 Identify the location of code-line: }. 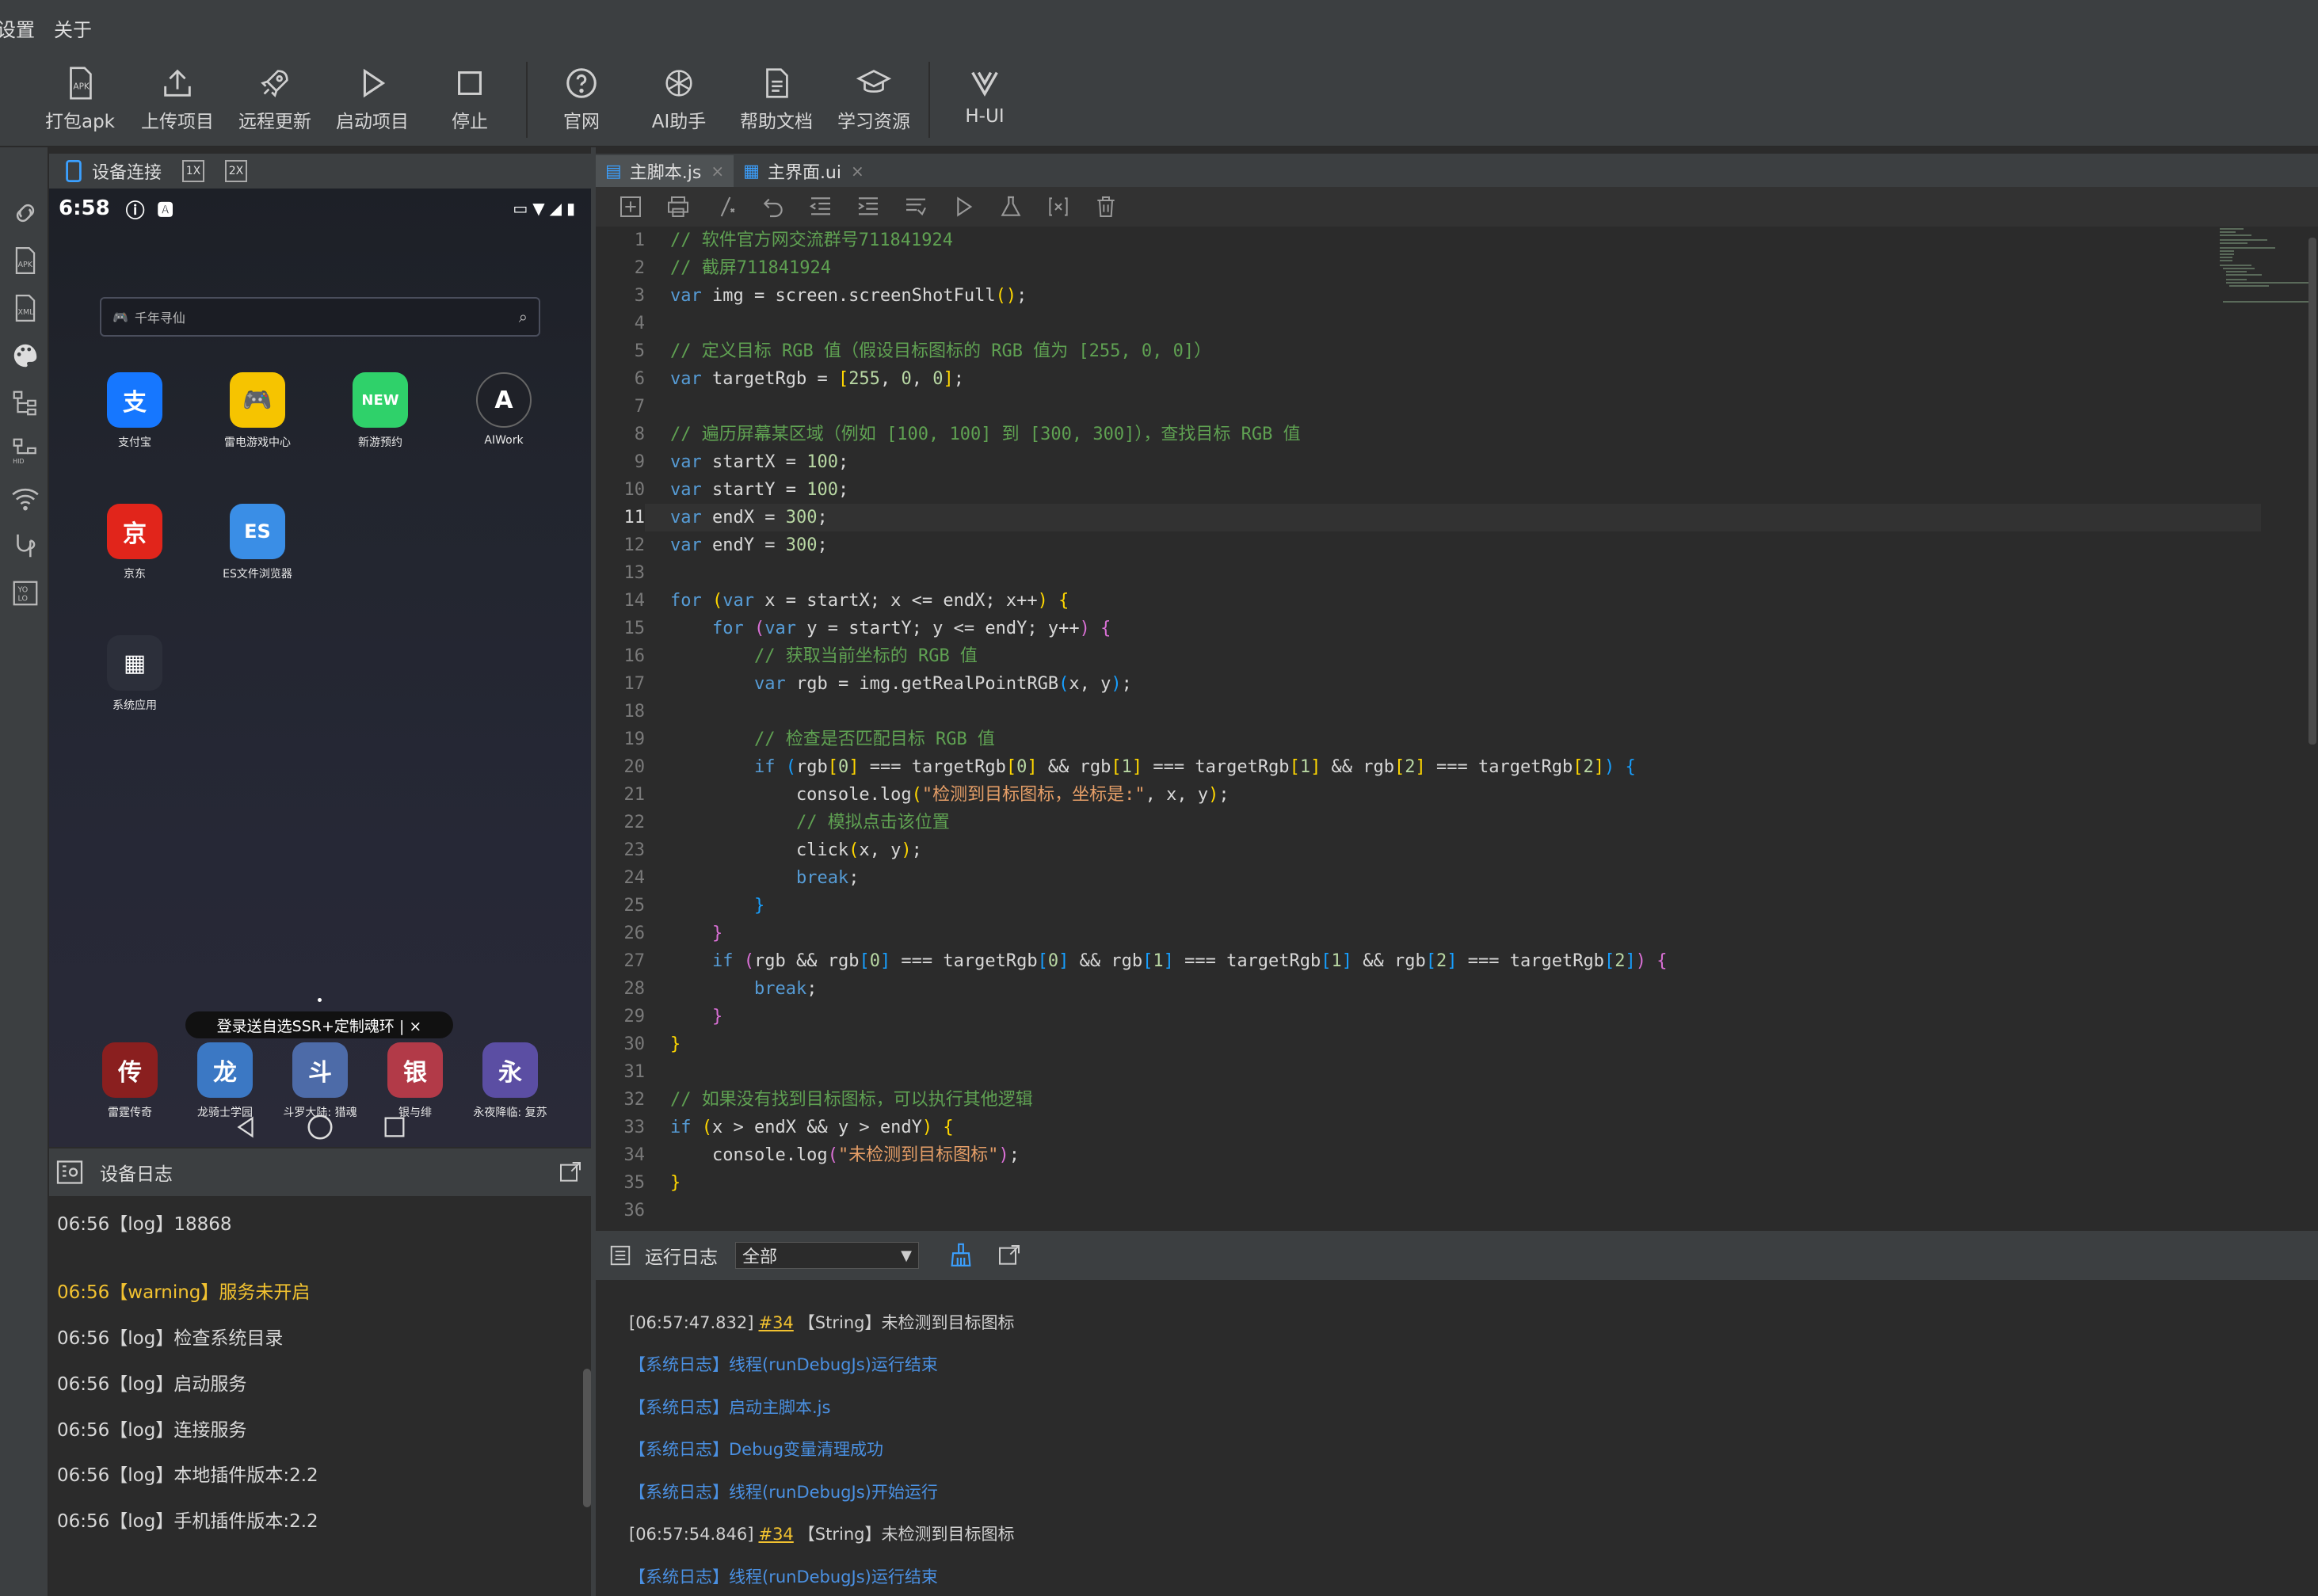
(676, 1044).